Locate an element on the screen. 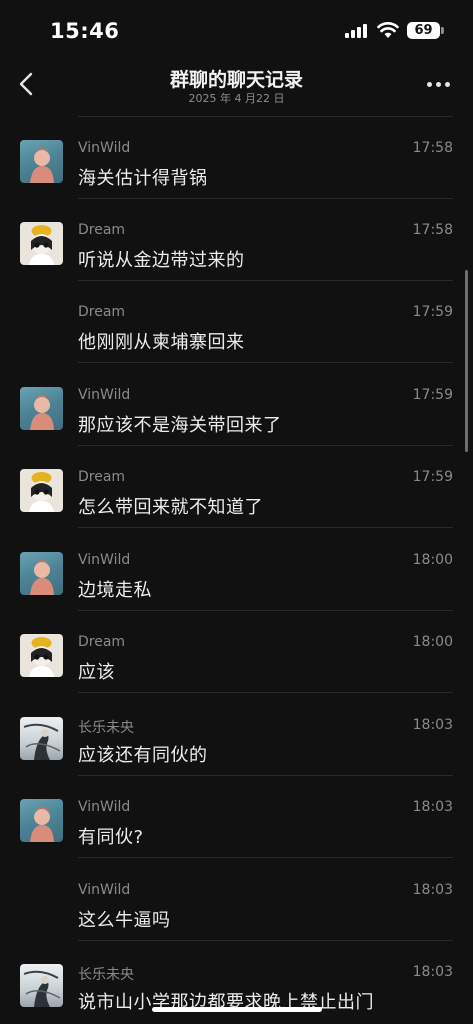 The image size is (473, 1024). battery-cap is located at coordinates (442, 30).